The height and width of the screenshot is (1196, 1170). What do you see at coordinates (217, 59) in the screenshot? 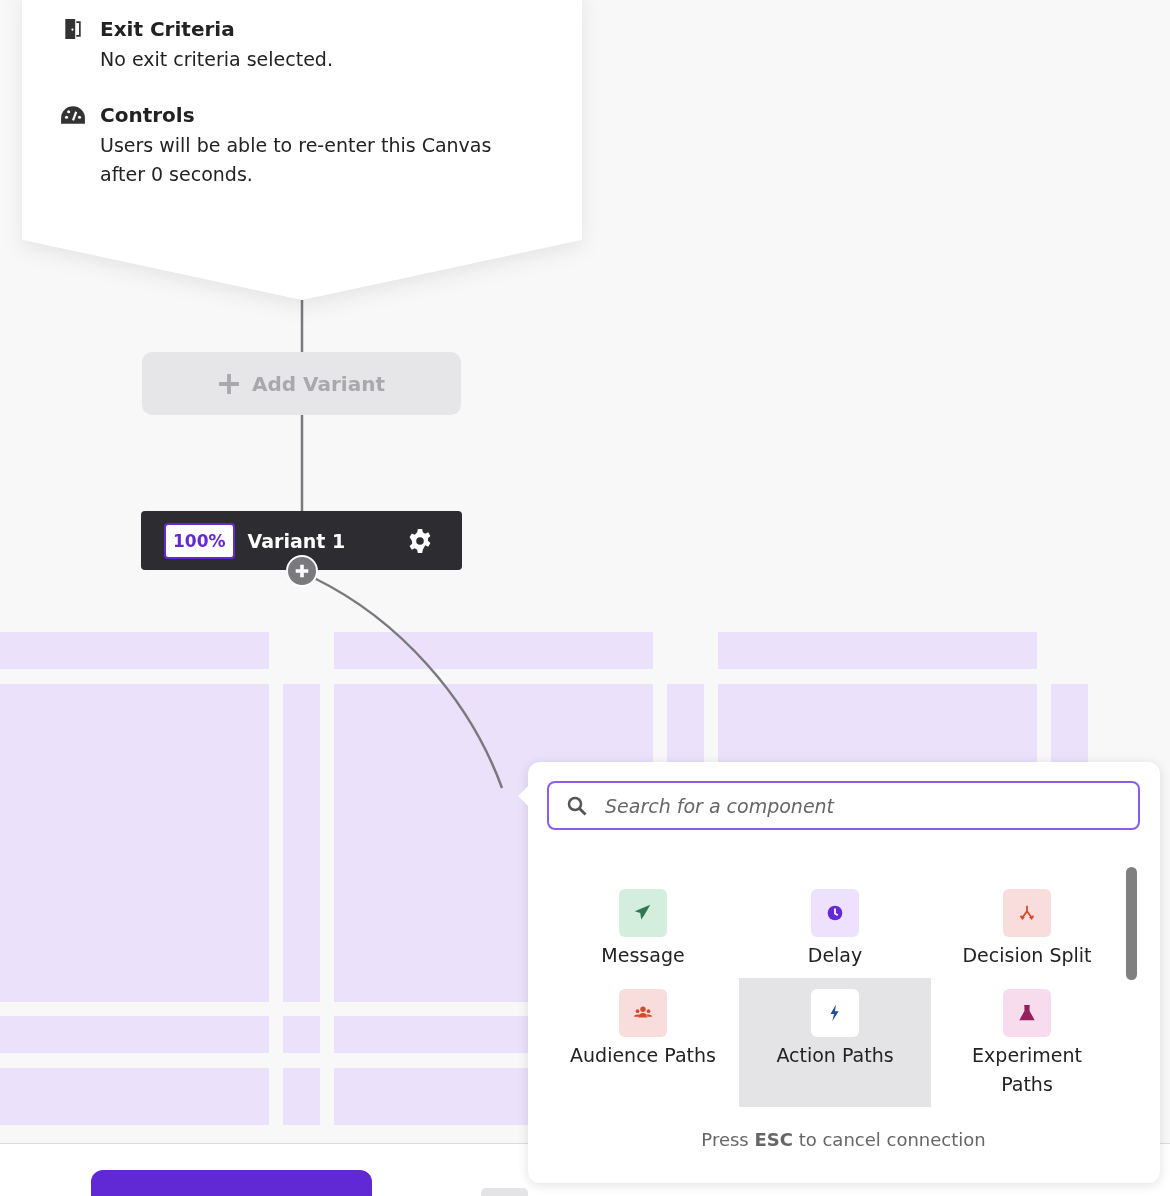
I see `section-text: No exit criteria selected.` at bounding box center [217, 59].